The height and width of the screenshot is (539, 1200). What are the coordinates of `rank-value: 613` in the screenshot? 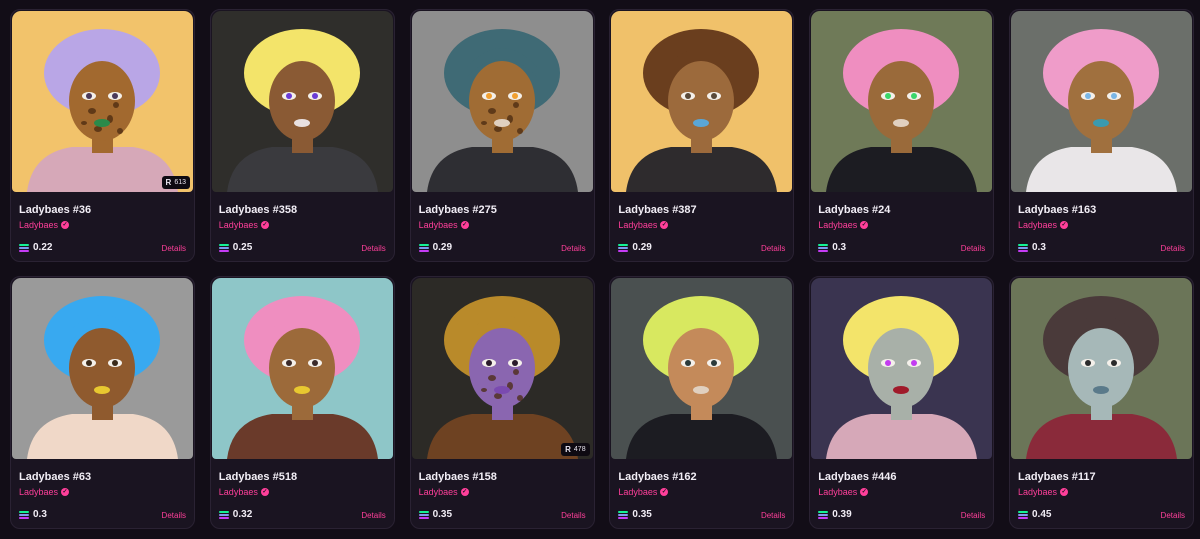 It's located at (180, 182).